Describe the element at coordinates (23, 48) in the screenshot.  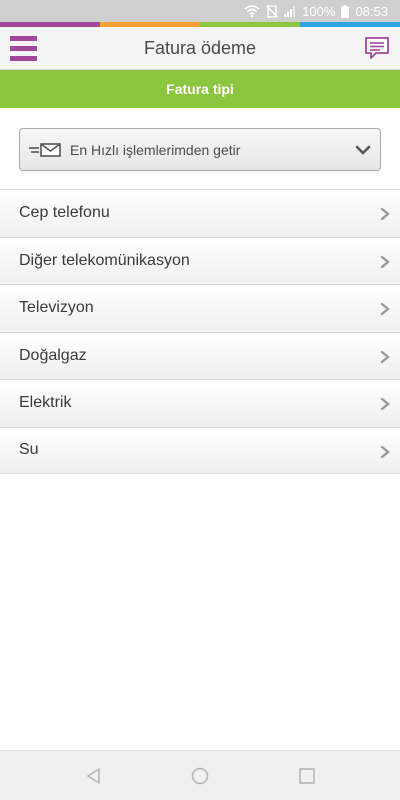
I see `menu-icon` at that location.